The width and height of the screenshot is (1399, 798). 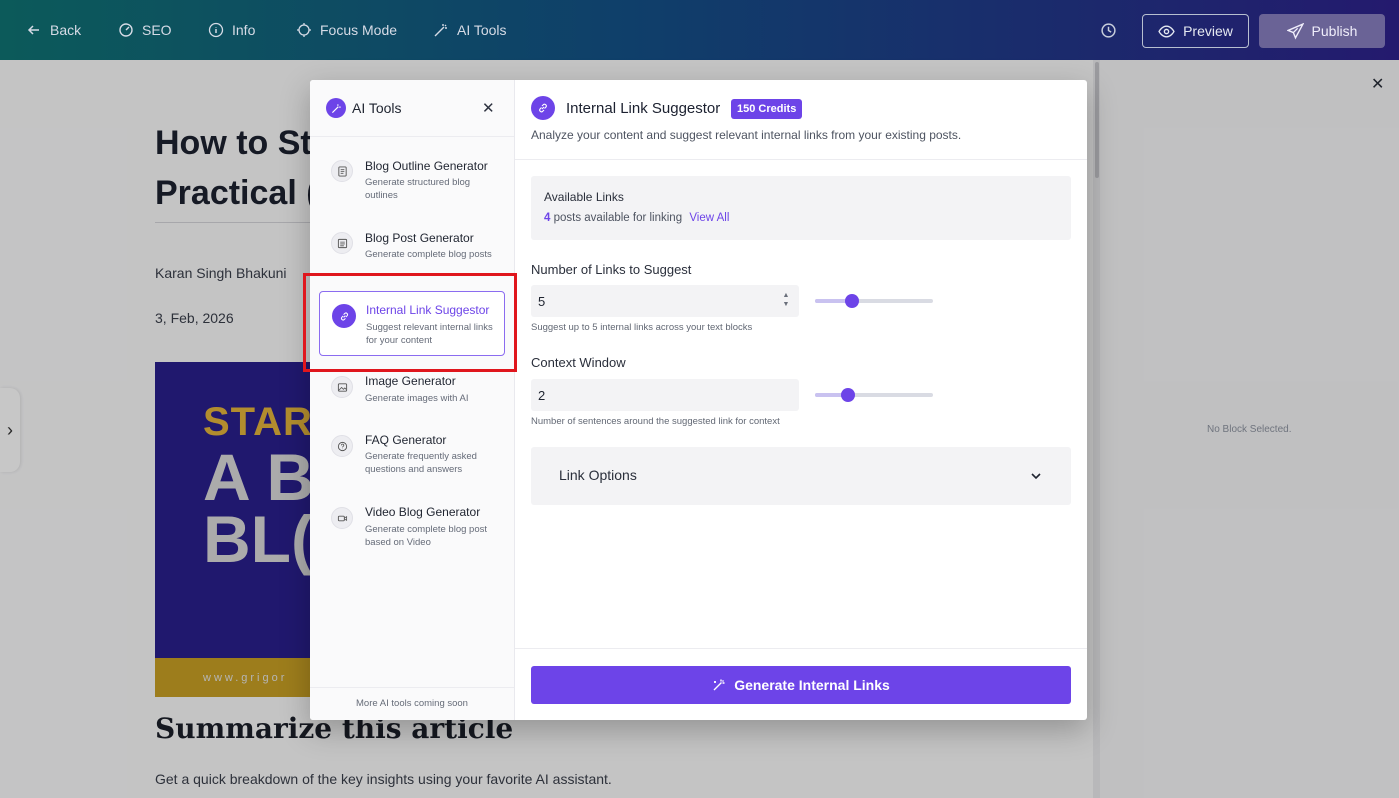 I want to click on tool-name: Video Blog Generator, so click(x=423, y=512).